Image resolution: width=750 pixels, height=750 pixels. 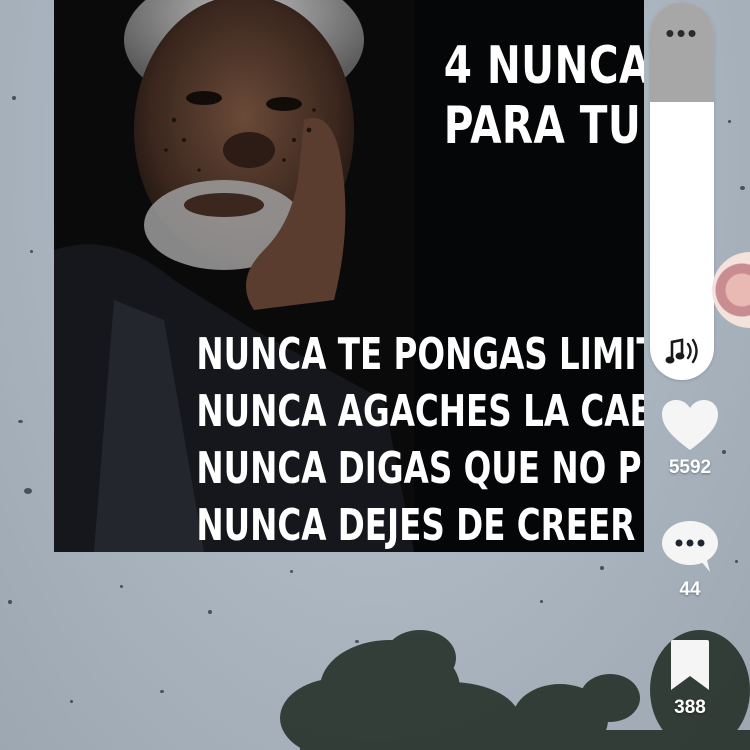 I want to click on more-horizontal-icon: •••, so click(x=682, y=33).